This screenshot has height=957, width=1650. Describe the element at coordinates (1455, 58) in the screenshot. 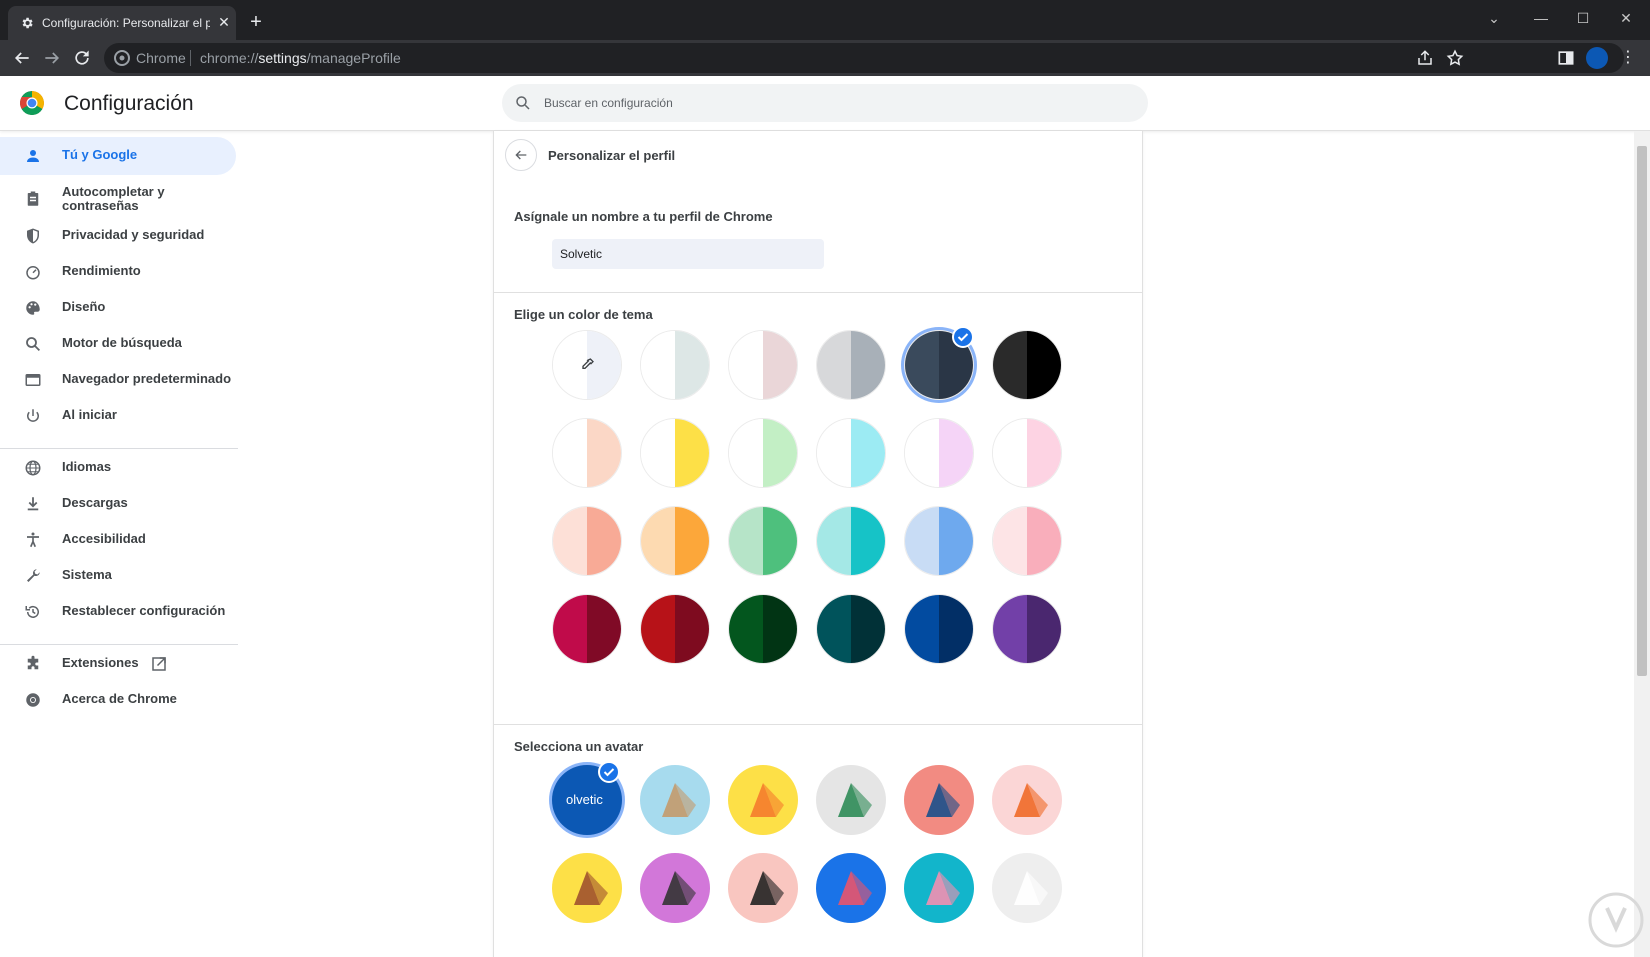

I see `bookmark-star-icon` at that location.